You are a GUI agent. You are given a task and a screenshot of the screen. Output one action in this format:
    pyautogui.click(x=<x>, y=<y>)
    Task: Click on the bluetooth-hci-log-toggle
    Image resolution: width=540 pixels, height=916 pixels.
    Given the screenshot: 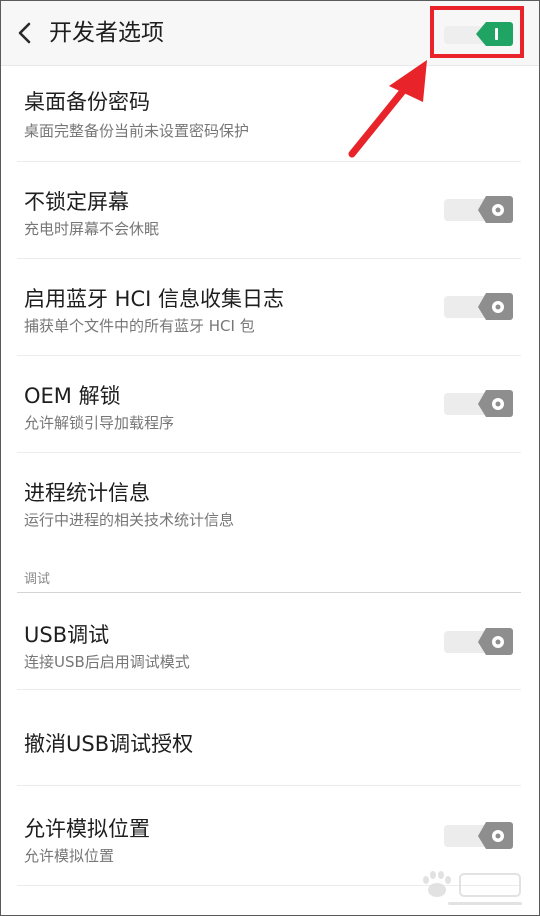 What is the action you would take?
    pyautogui.click(x=478, y=306)
    